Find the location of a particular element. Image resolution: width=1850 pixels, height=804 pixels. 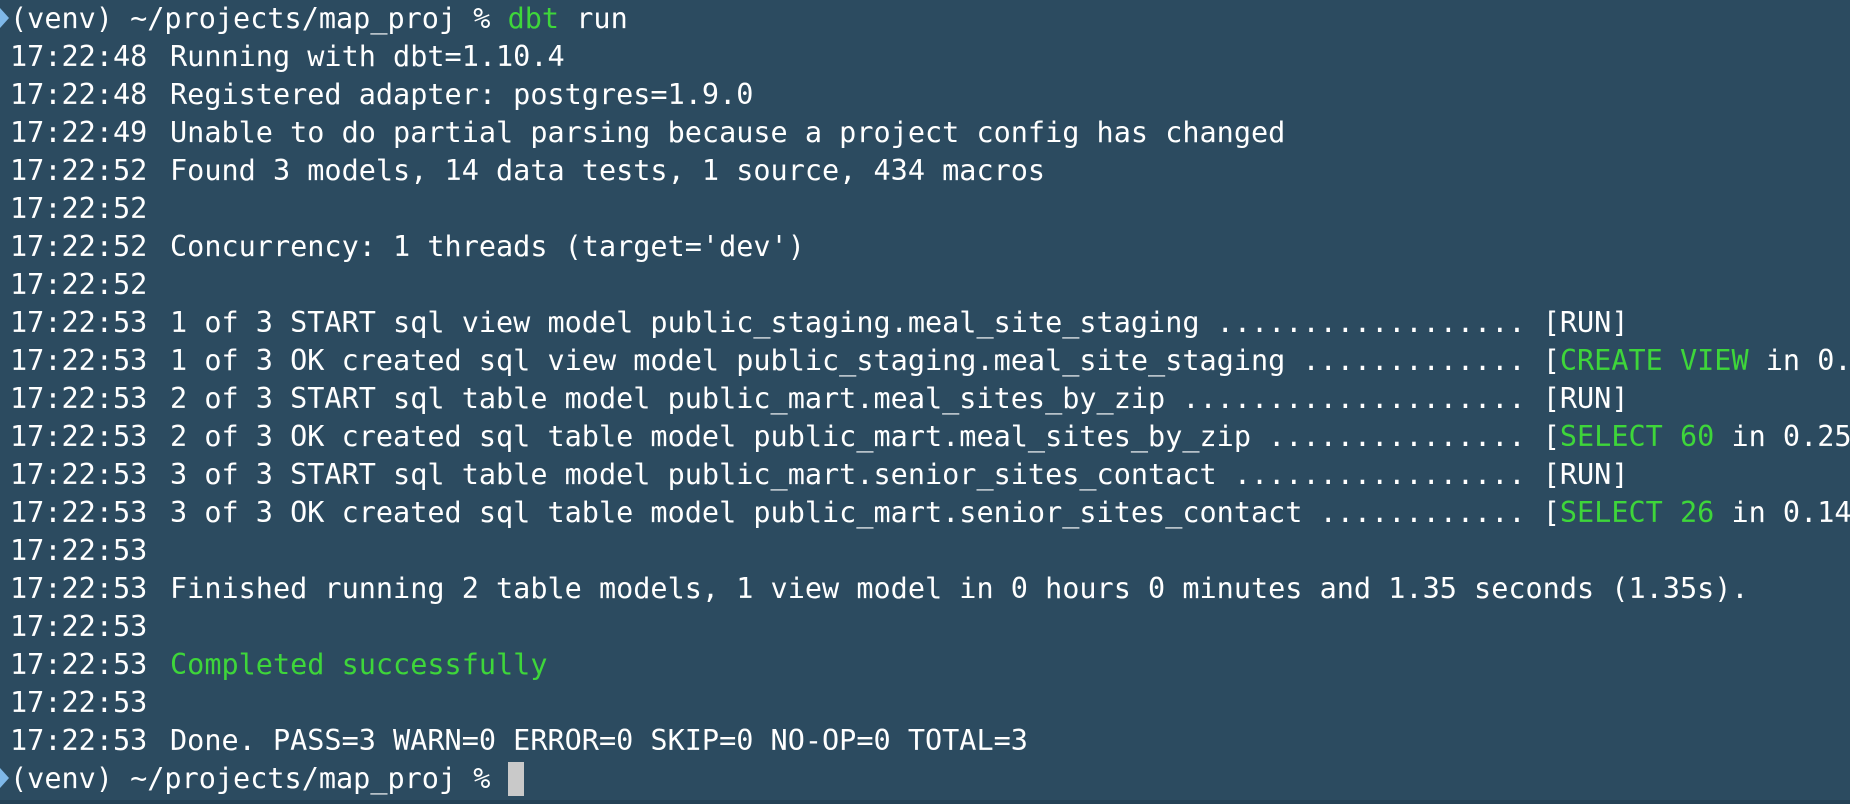

terminal-bottom-edge is located at coordinates (925, 802).